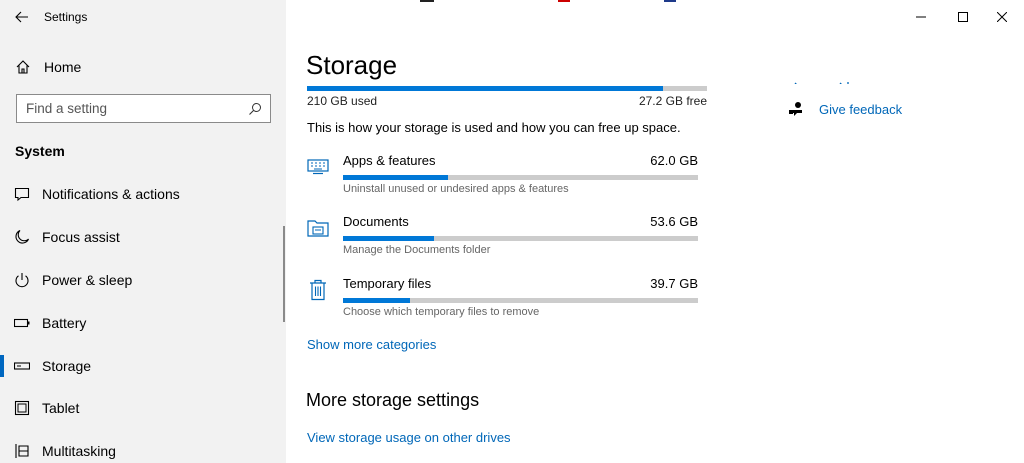 This screenshot has width=1024, height=463. I want to click on cropped-link-fragment, so click(823, 79).